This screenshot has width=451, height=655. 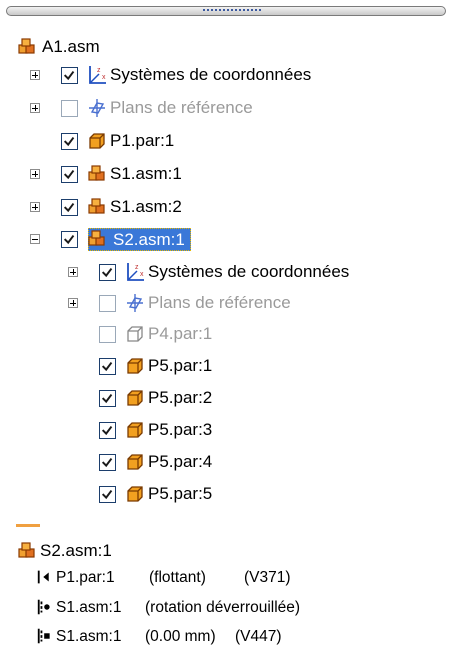 What do you see at coordinates (225, 142) in the screenshot?
I see `tree-row: P1.par:1` at bounding box center [225, 142].